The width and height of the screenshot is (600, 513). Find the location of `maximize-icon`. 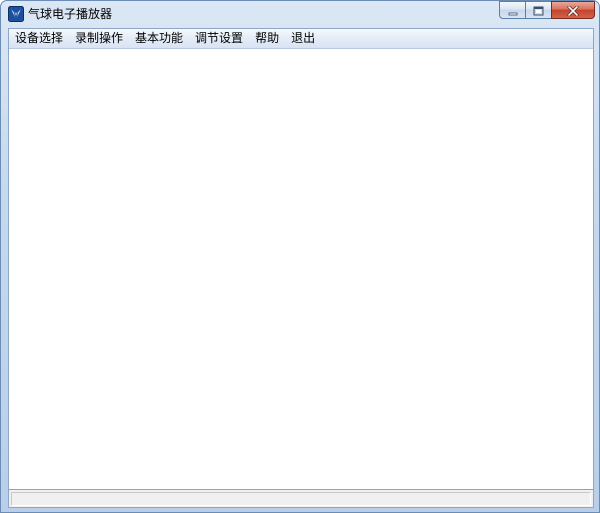

maximize-icon is located at coordinates (538, 10).